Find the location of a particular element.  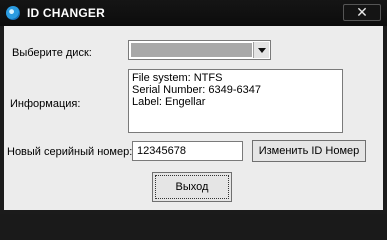

close-icon: ✕ is located at coordinates (362, 12).